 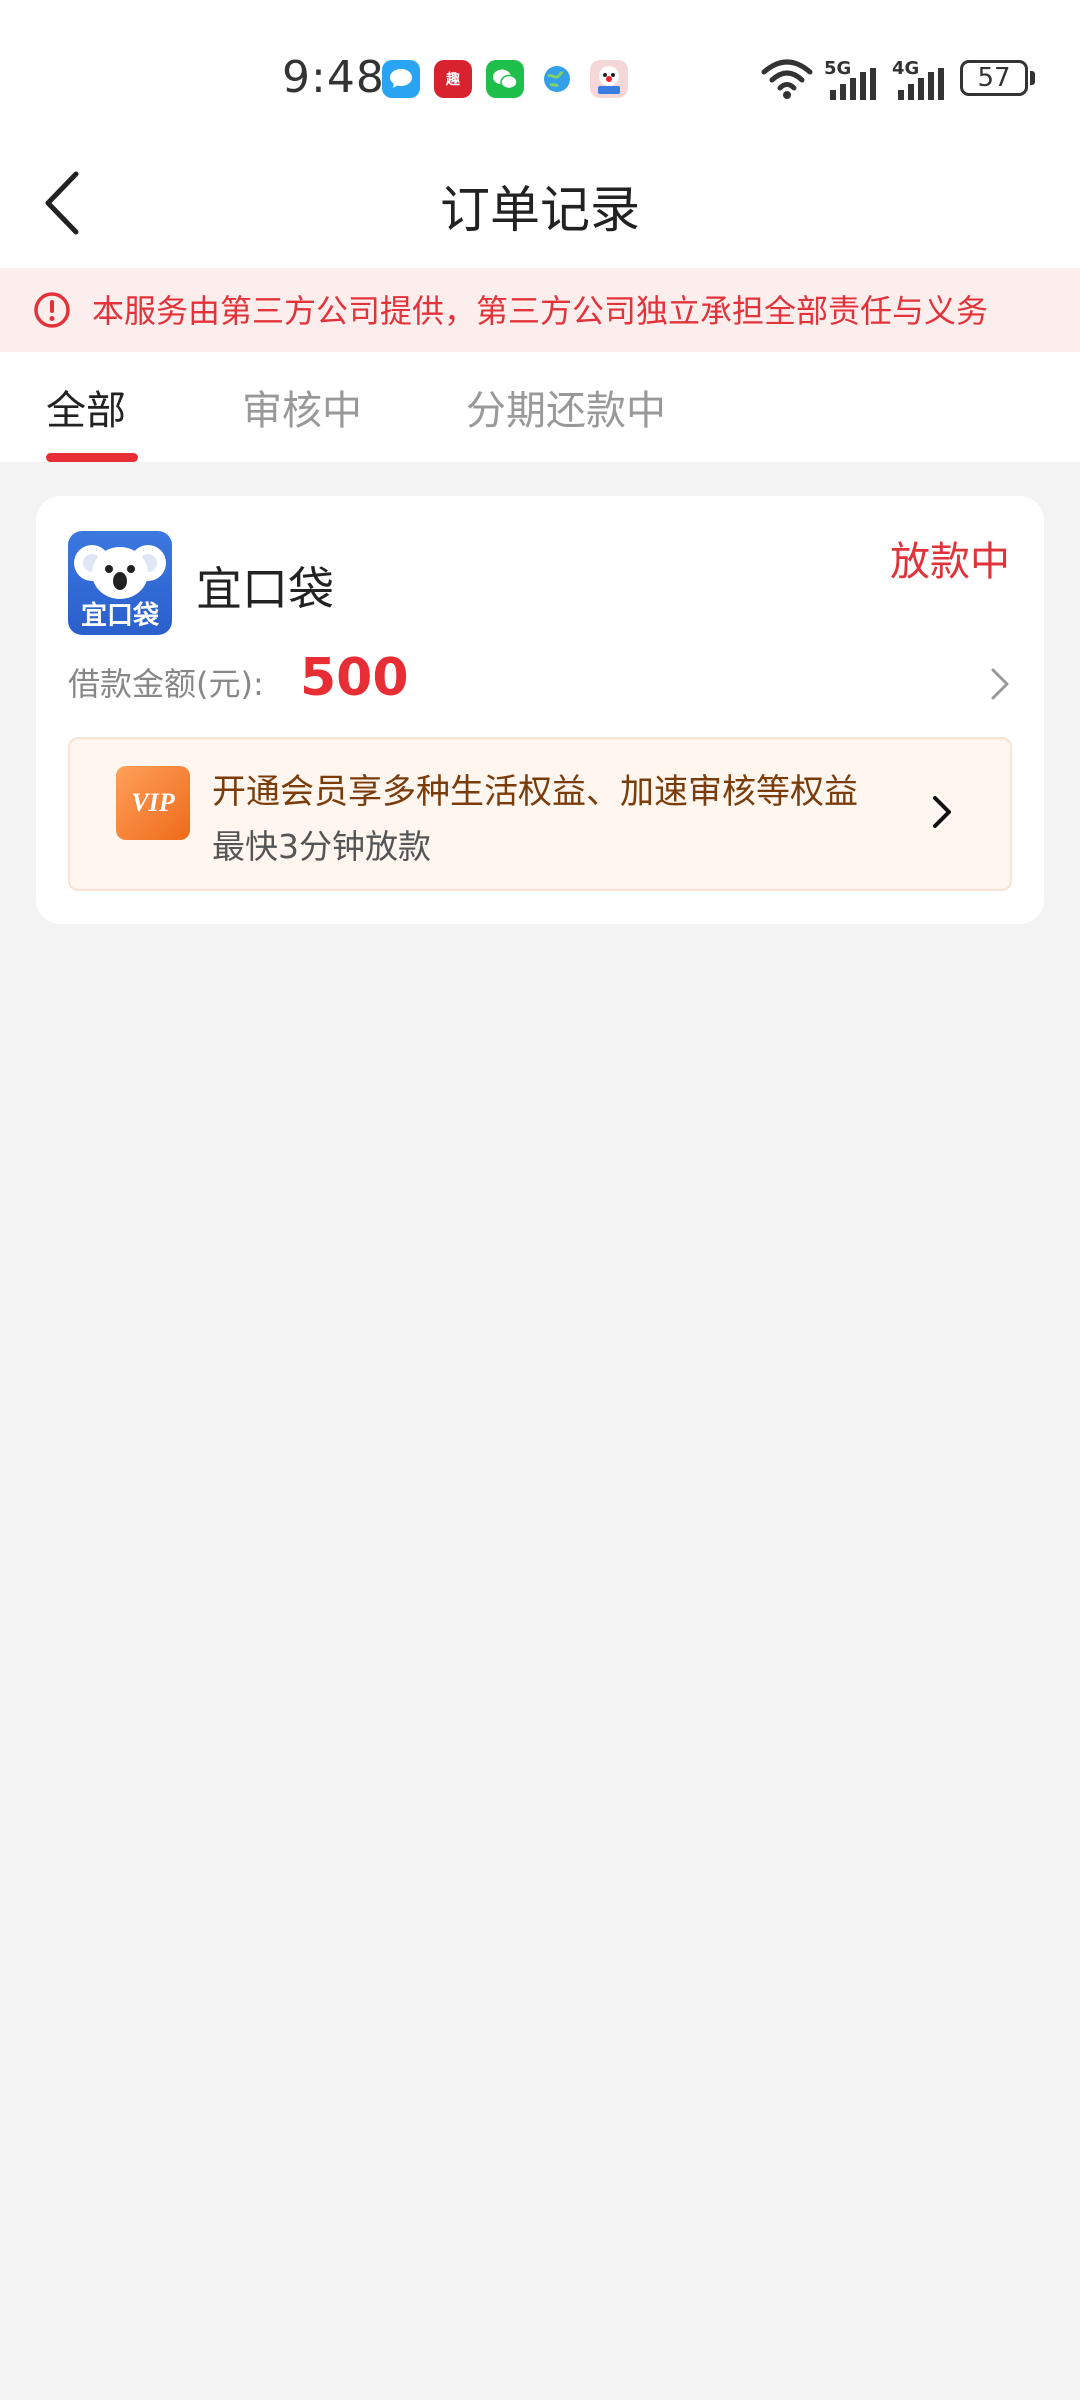 What do you see at coordinates (302, 407) in the screenshot?
I see `tab-reviewing: 审核中` at bounding box center [302, 407].